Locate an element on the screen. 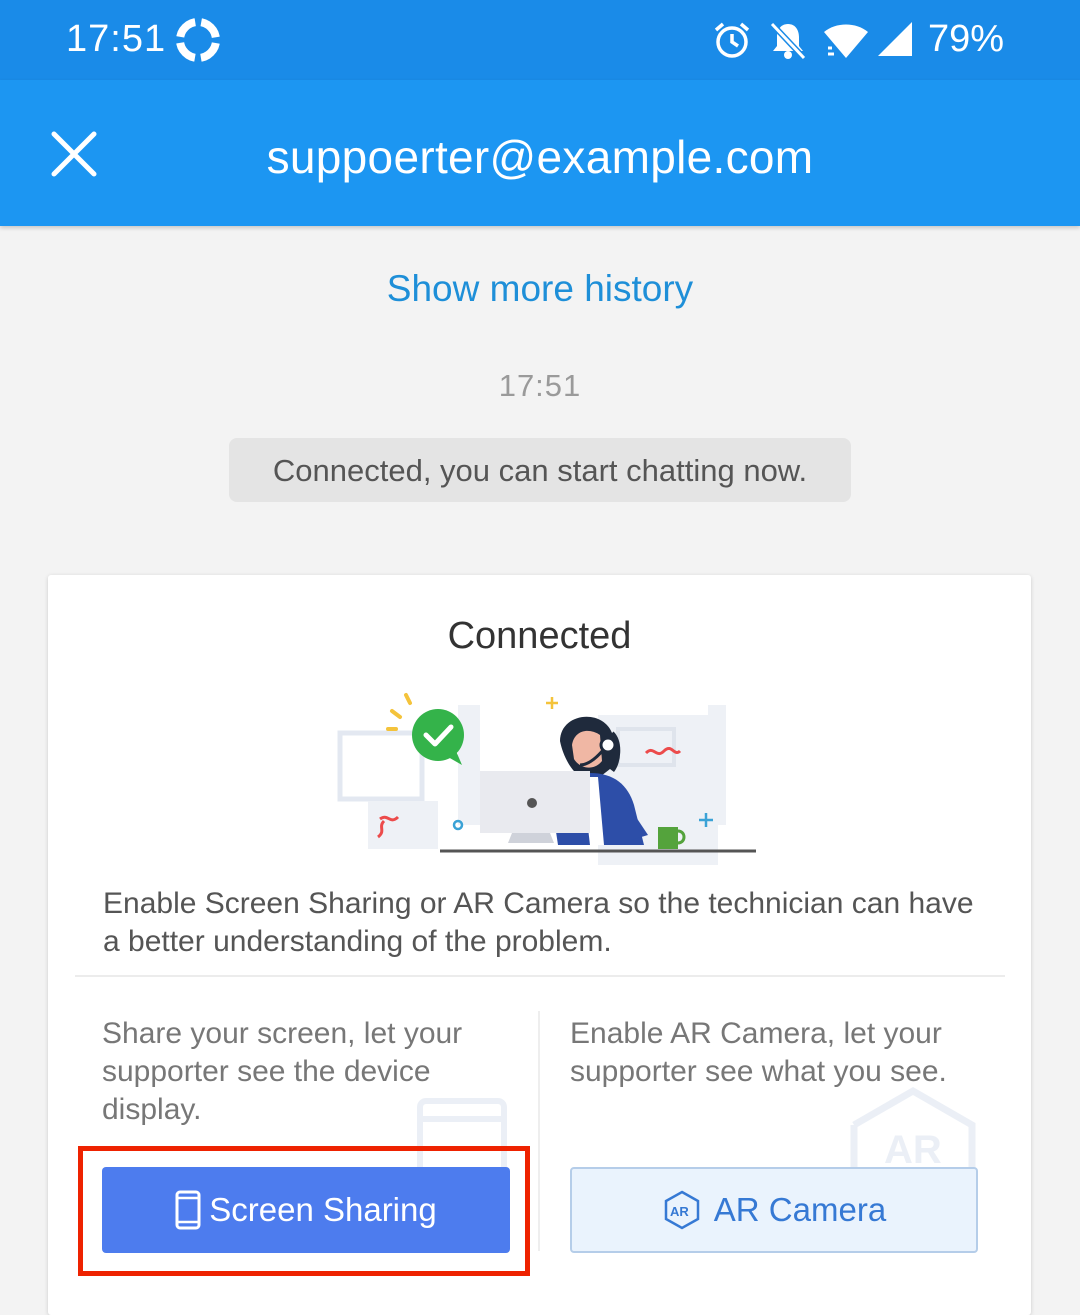  ar-icon: AR is located at coordinates (682, 1210).